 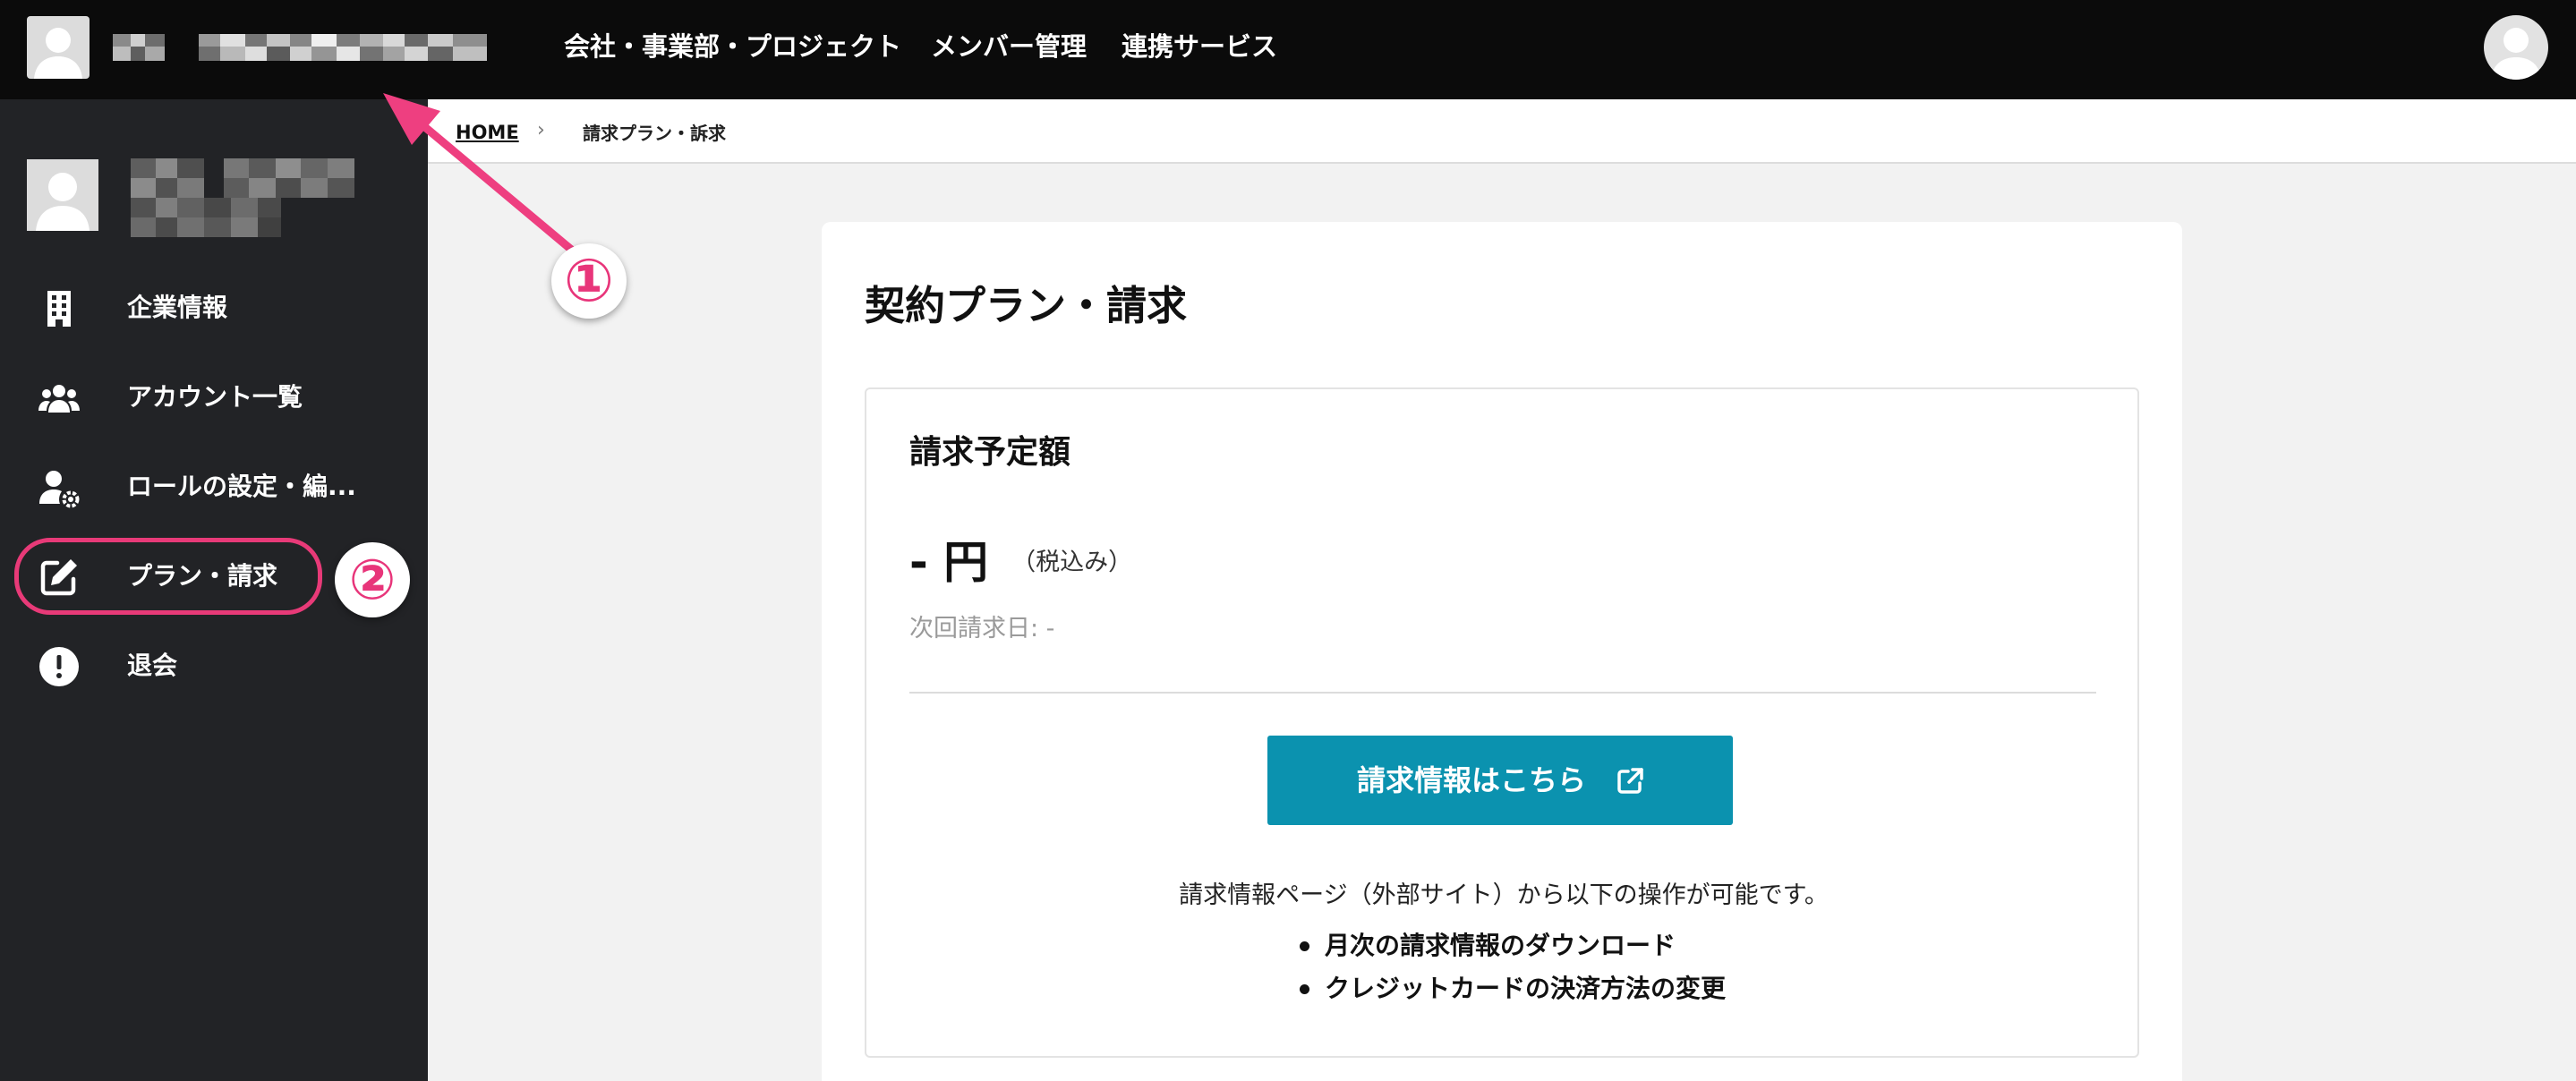 What do you see at coordinates (1630, 781) in the screenshot?
I see `external-link-icon` at bounding box center [1630, 781].